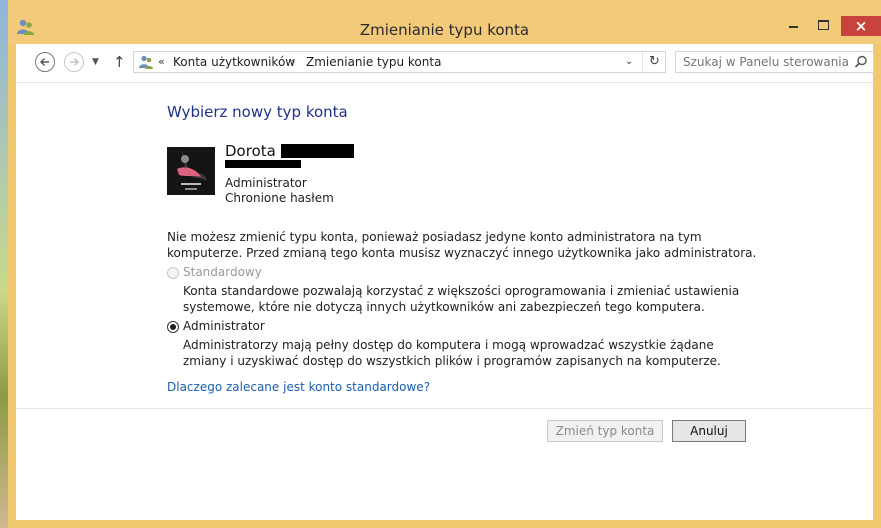 The image size is (881, 528). I want to click on maximize-button, so click(823, 26).